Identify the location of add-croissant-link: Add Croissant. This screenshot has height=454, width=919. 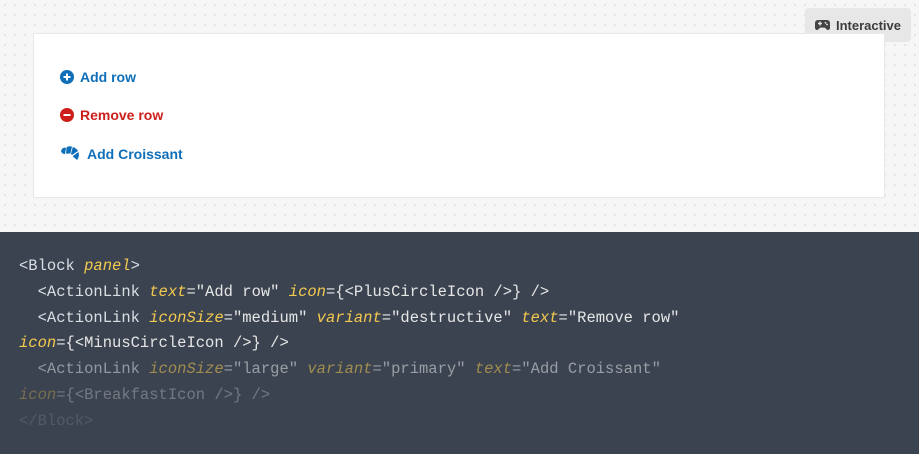
(121, 154).